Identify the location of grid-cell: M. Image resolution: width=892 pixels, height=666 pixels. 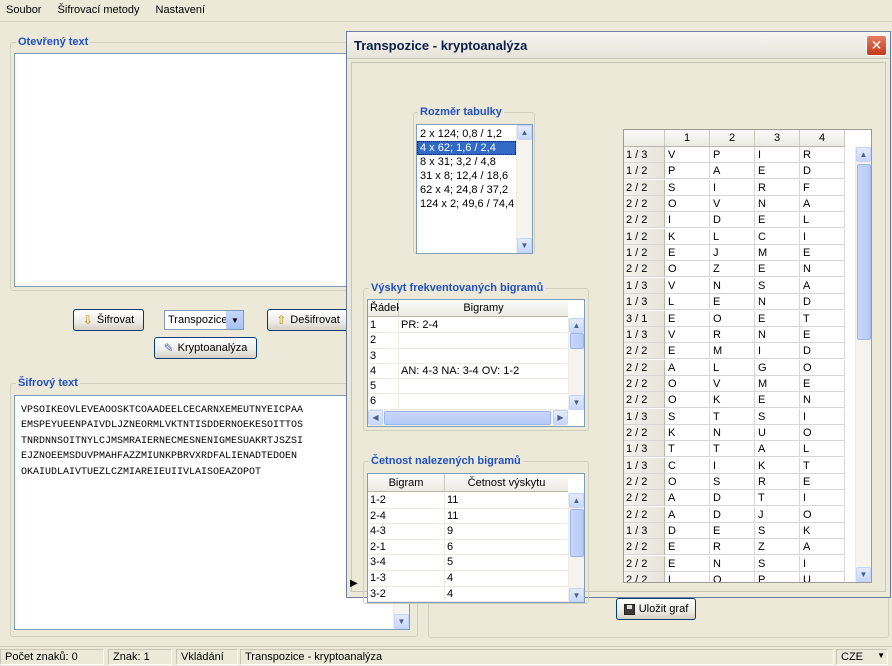
(777, 253).